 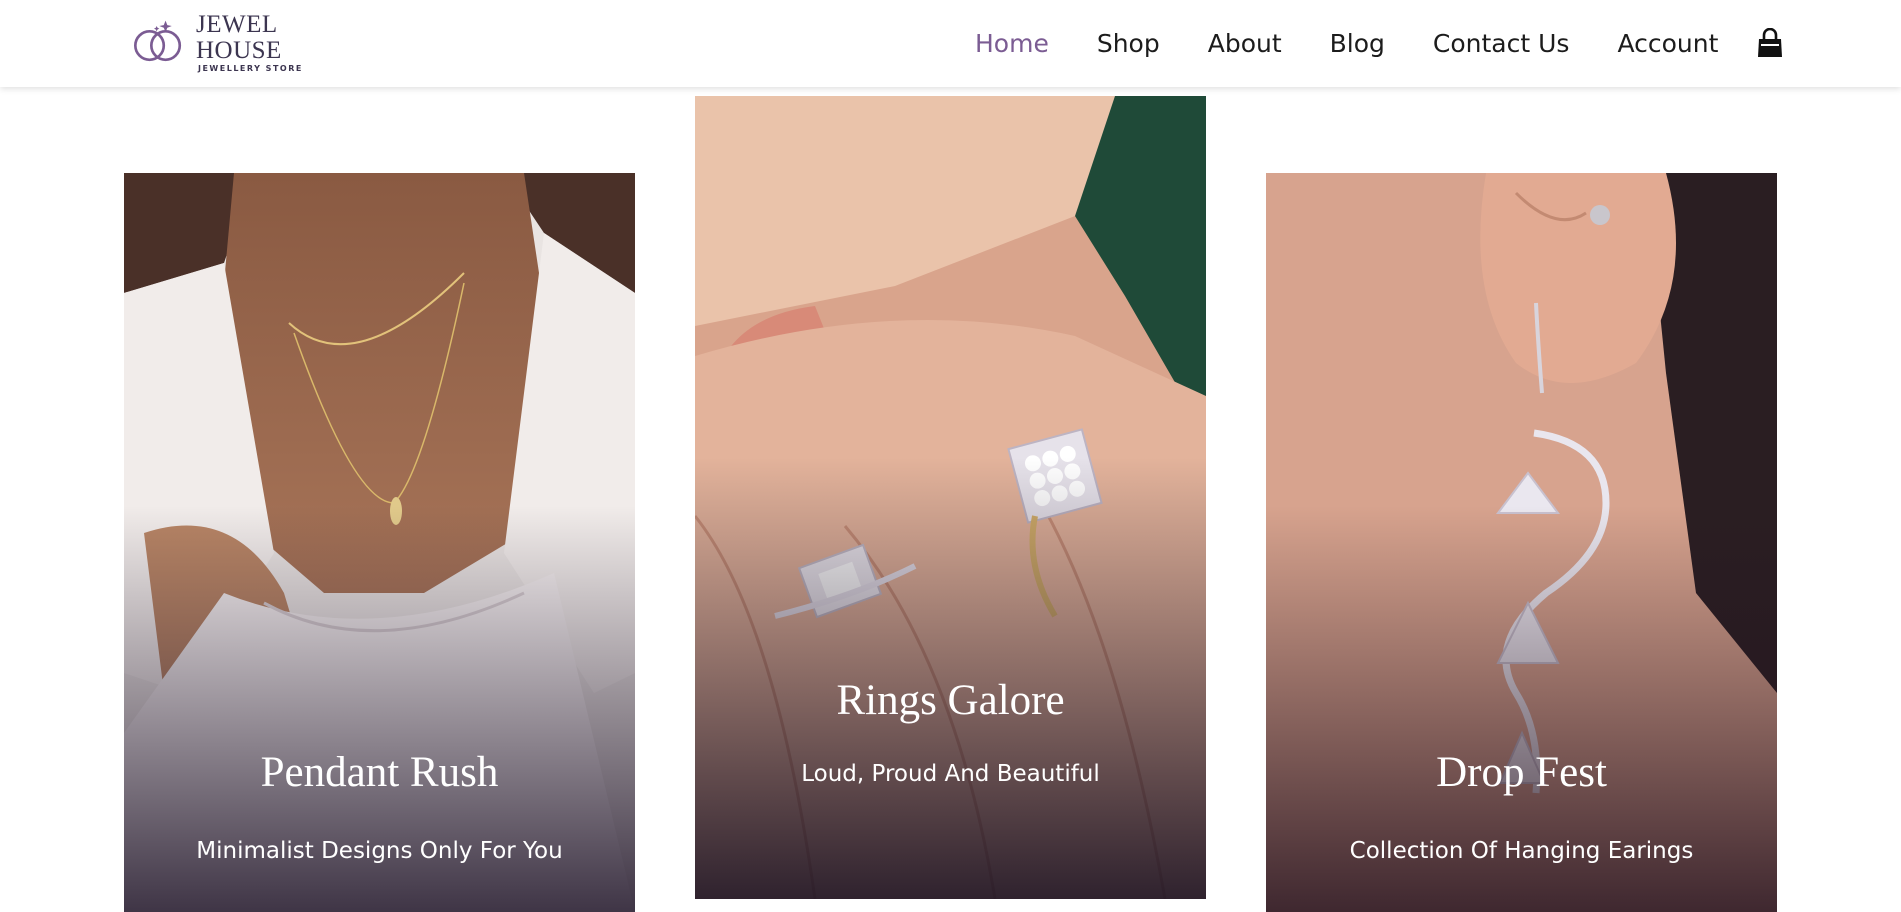 I want to click on nav-contact-us: Contact Us, so click(x=1501, y=43).